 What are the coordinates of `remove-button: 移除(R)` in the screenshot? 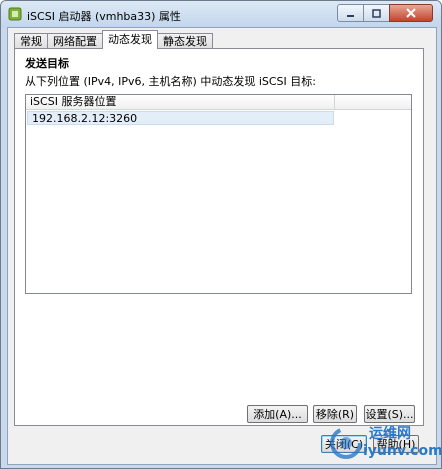 It's located at (335, 414).